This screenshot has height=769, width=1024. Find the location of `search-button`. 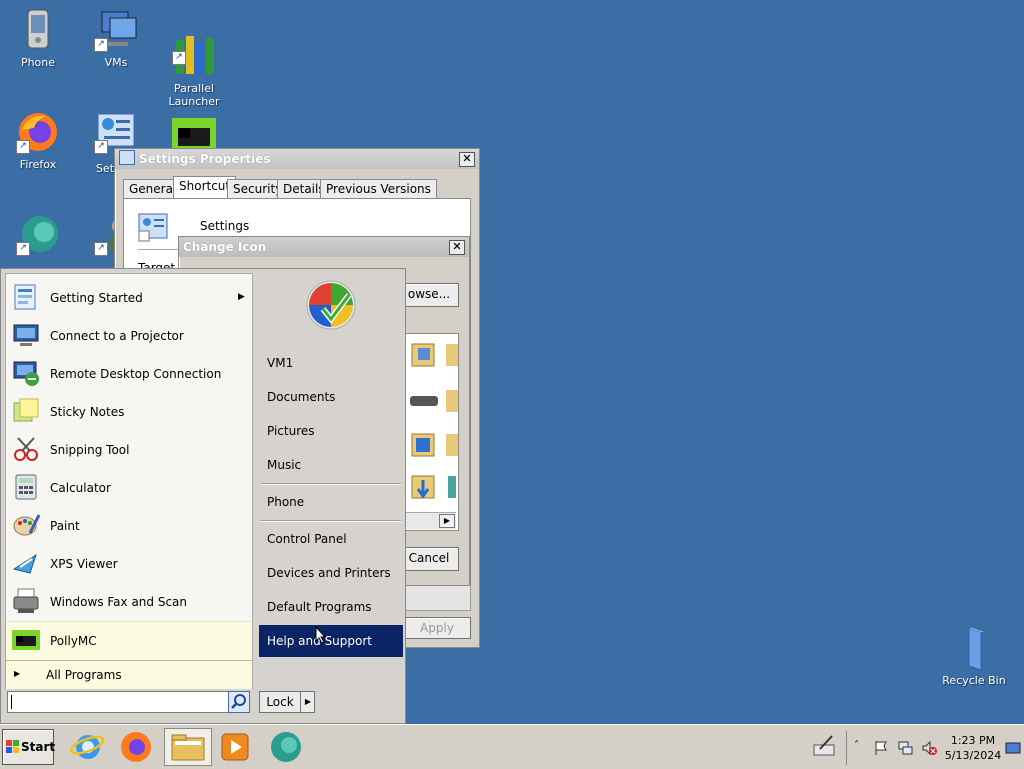

search-button is located at coordinates (239, 702).